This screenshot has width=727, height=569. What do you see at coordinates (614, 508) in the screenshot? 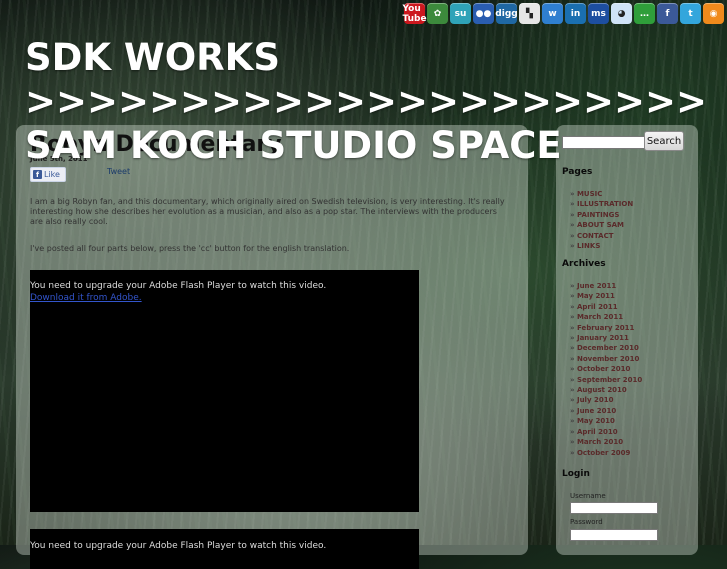
I see `username-field` at bounding box center [614, 508].